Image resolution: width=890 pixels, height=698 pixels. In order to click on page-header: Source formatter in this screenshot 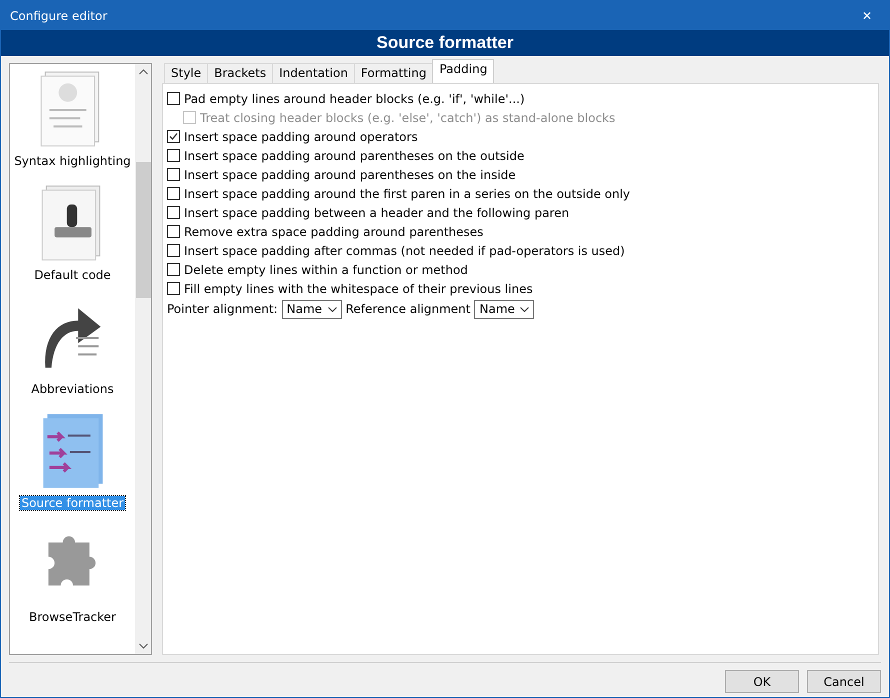, I will do `click(445, 43)`.